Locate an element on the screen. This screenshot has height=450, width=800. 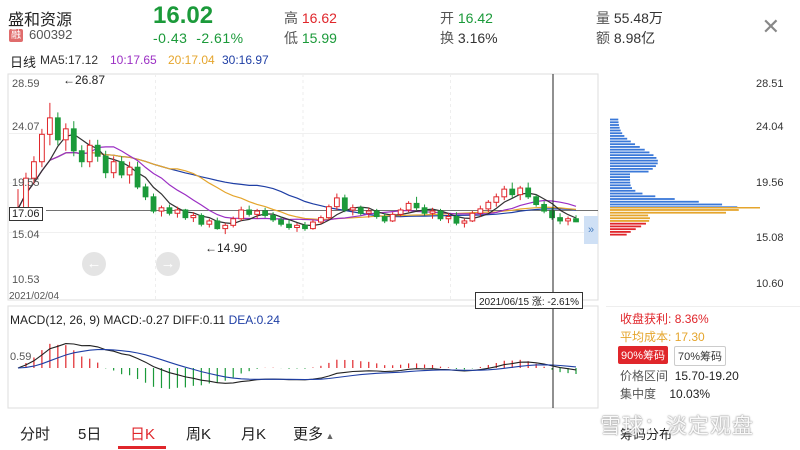
ma20-value: 20:17.04 is located at coordinates (191, 60).